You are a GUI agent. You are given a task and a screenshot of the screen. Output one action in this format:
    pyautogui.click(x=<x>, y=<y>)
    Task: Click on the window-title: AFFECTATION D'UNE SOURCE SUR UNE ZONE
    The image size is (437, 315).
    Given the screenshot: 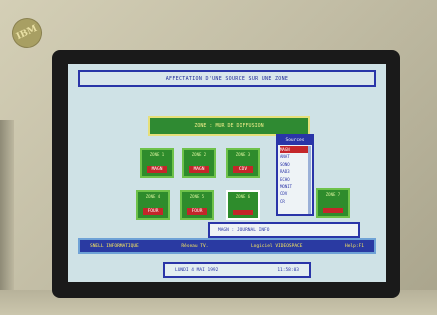 What is the action you would take?
    pyautogui.click(x=227, y=78)
    